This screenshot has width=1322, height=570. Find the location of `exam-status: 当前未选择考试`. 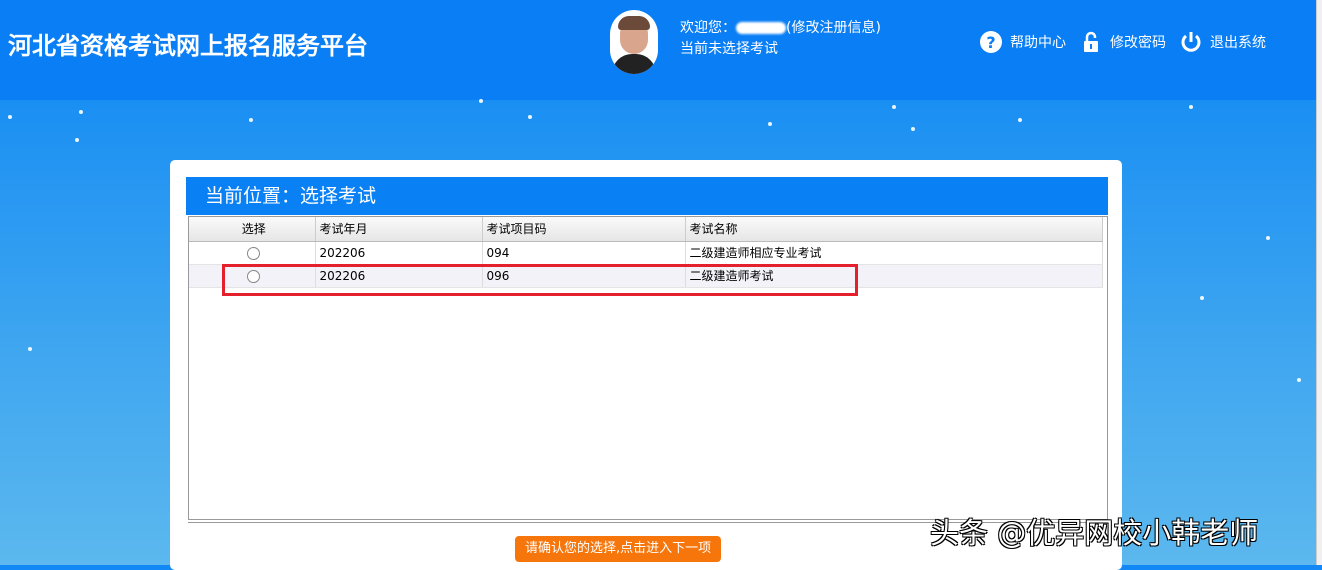

exam-status: 当前未选择考试 is located at coordinates (729, 49).